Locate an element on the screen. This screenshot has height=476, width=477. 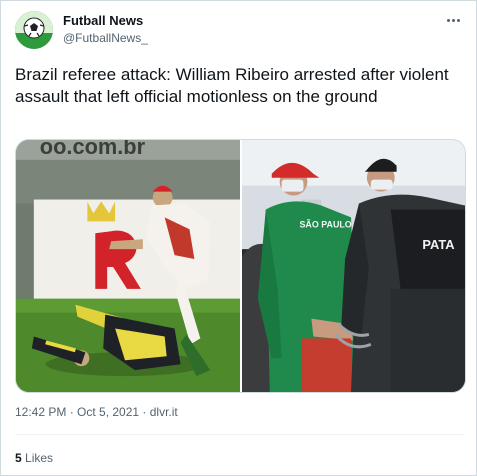
likes-label: Likes is located at coordinates (39, 458).